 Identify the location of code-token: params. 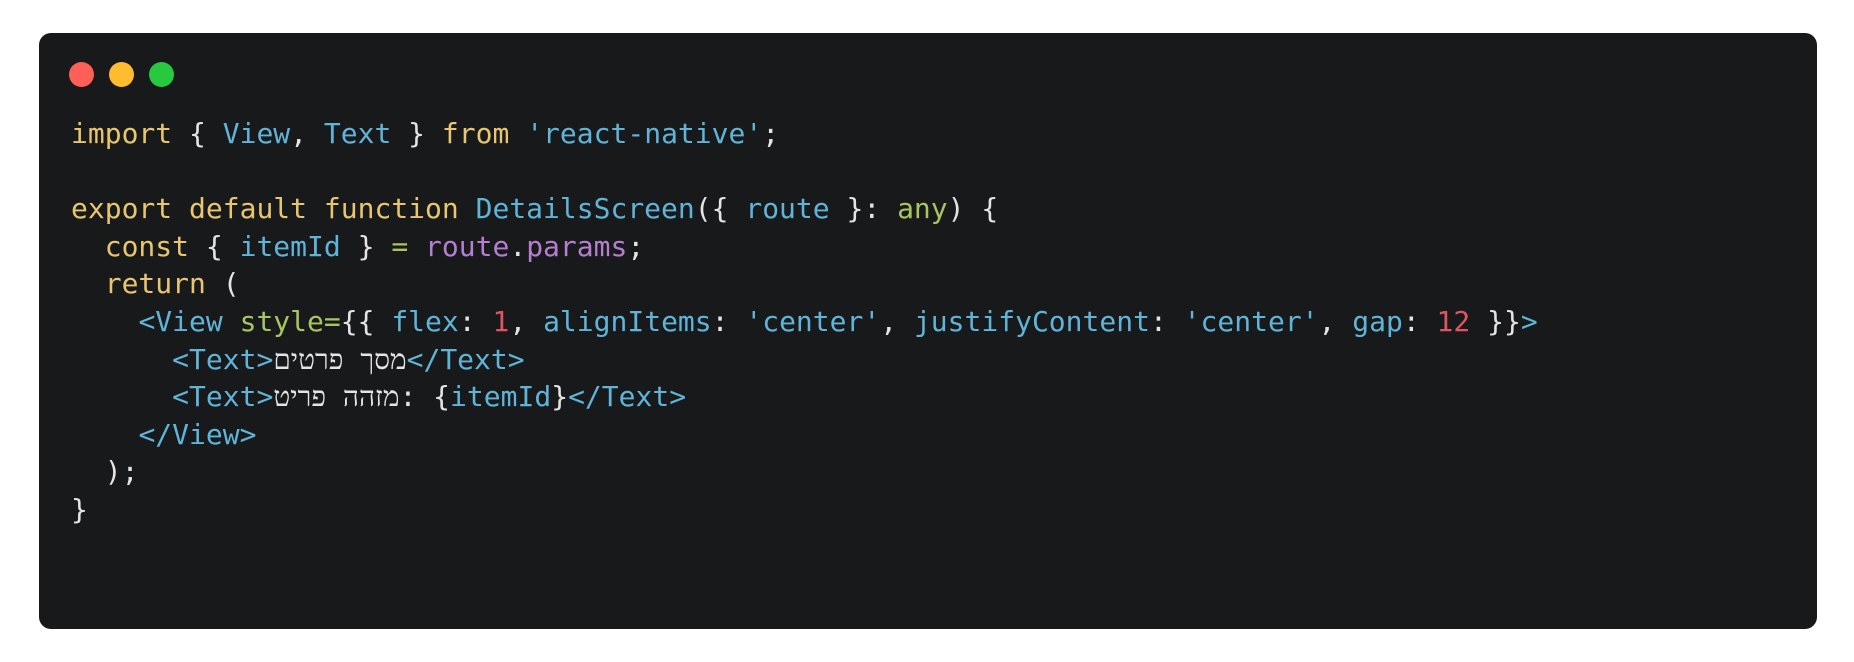
(577, 246).